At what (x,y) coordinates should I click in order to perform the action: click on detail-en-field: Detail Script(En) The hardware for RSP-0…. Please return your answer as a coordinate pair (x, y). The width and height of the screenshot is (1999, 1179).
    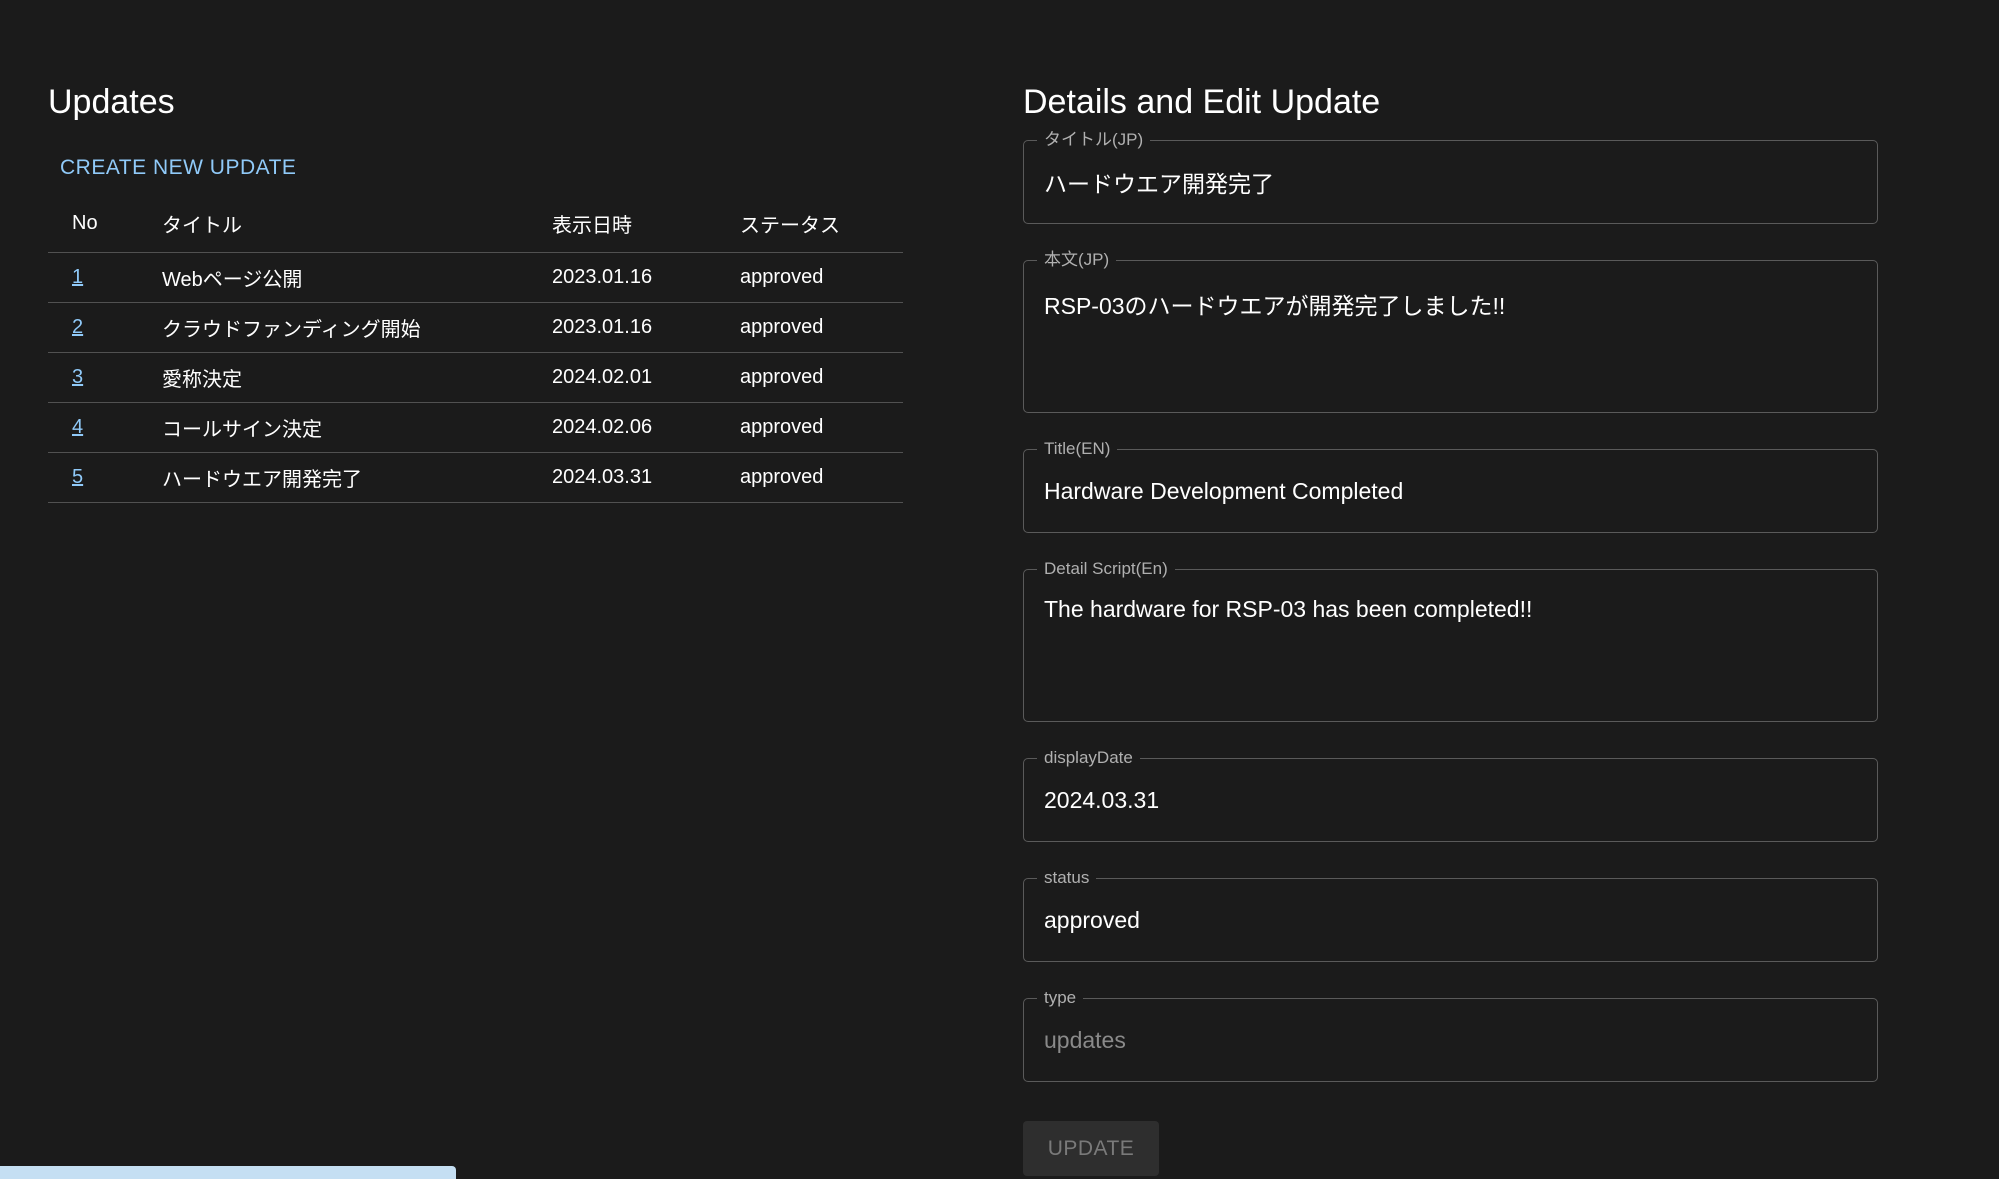
    Looking at the image, I should click on (1450, 640).